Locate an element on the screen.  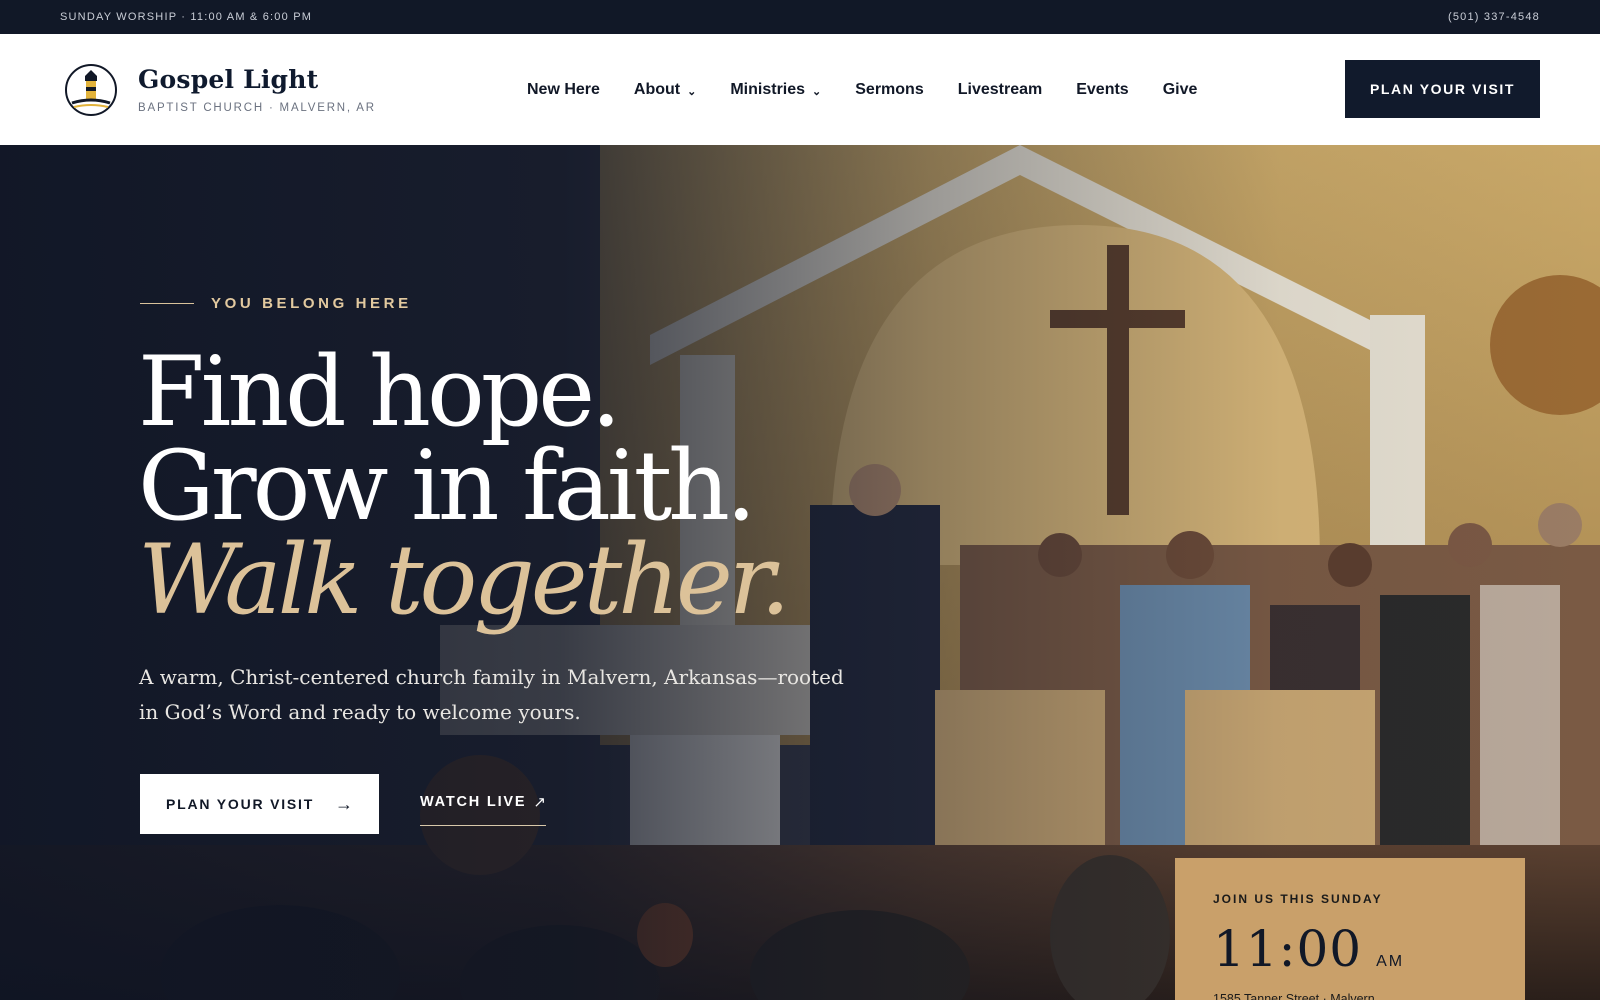
nav-label: Events is located at coordinates (1102, 89).